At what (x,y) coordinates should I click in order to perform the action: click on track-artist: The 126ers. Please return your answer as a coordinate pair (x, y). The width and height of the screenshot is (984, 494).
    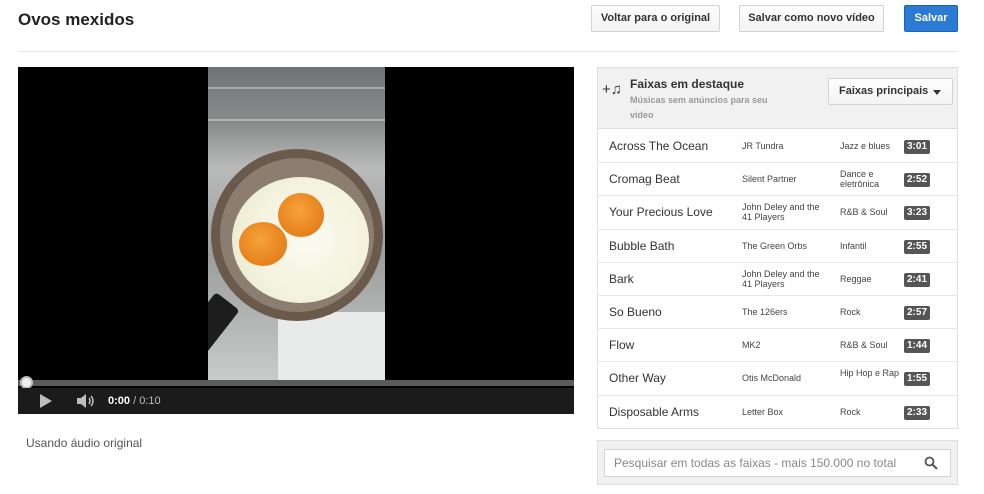
    Looking at the image, I should click on (765, 311).